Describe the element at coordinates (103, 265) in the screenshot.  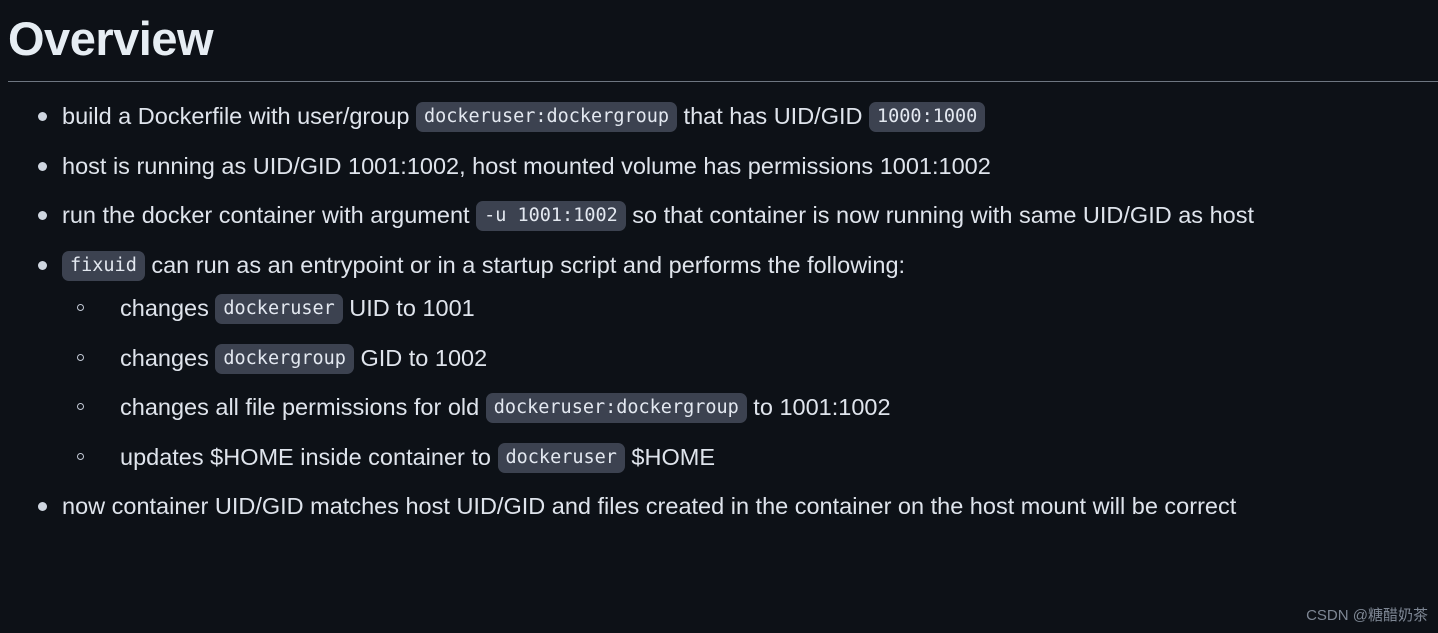
I see `inline-code-chip: fixuid` at that location.